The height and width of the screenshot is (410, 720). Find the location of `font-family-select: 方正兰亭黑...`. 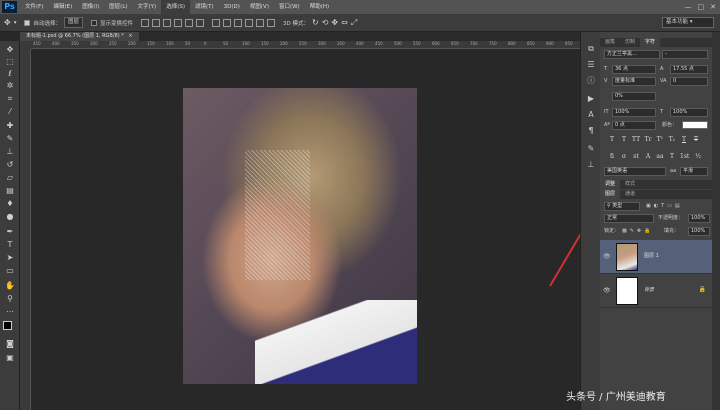

font-family-select: 方正兰亭黑... is located at coordinates (632, 54).